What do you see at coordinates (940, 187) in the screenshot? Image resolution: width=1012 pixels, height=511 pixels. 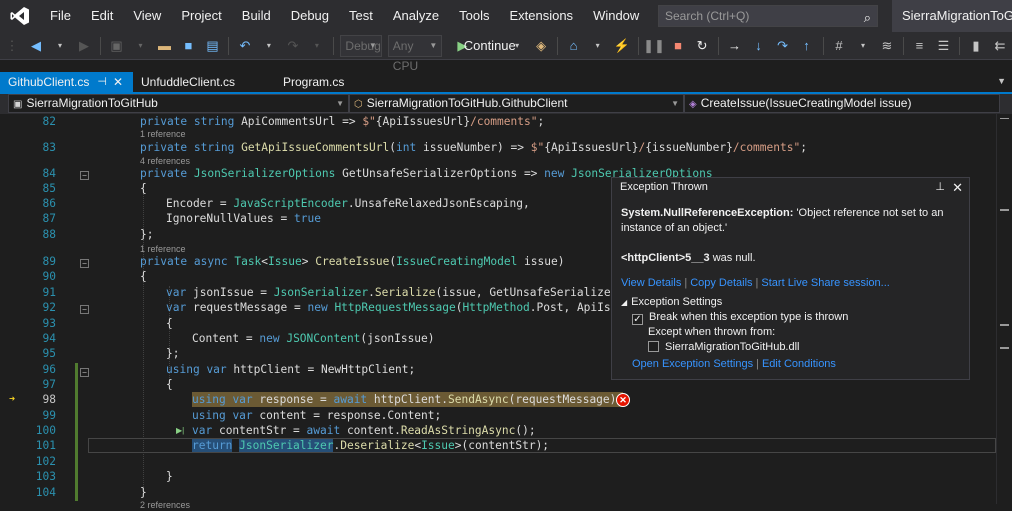 I see `pin-icon: ⊥` at bounding box center [940, 187].